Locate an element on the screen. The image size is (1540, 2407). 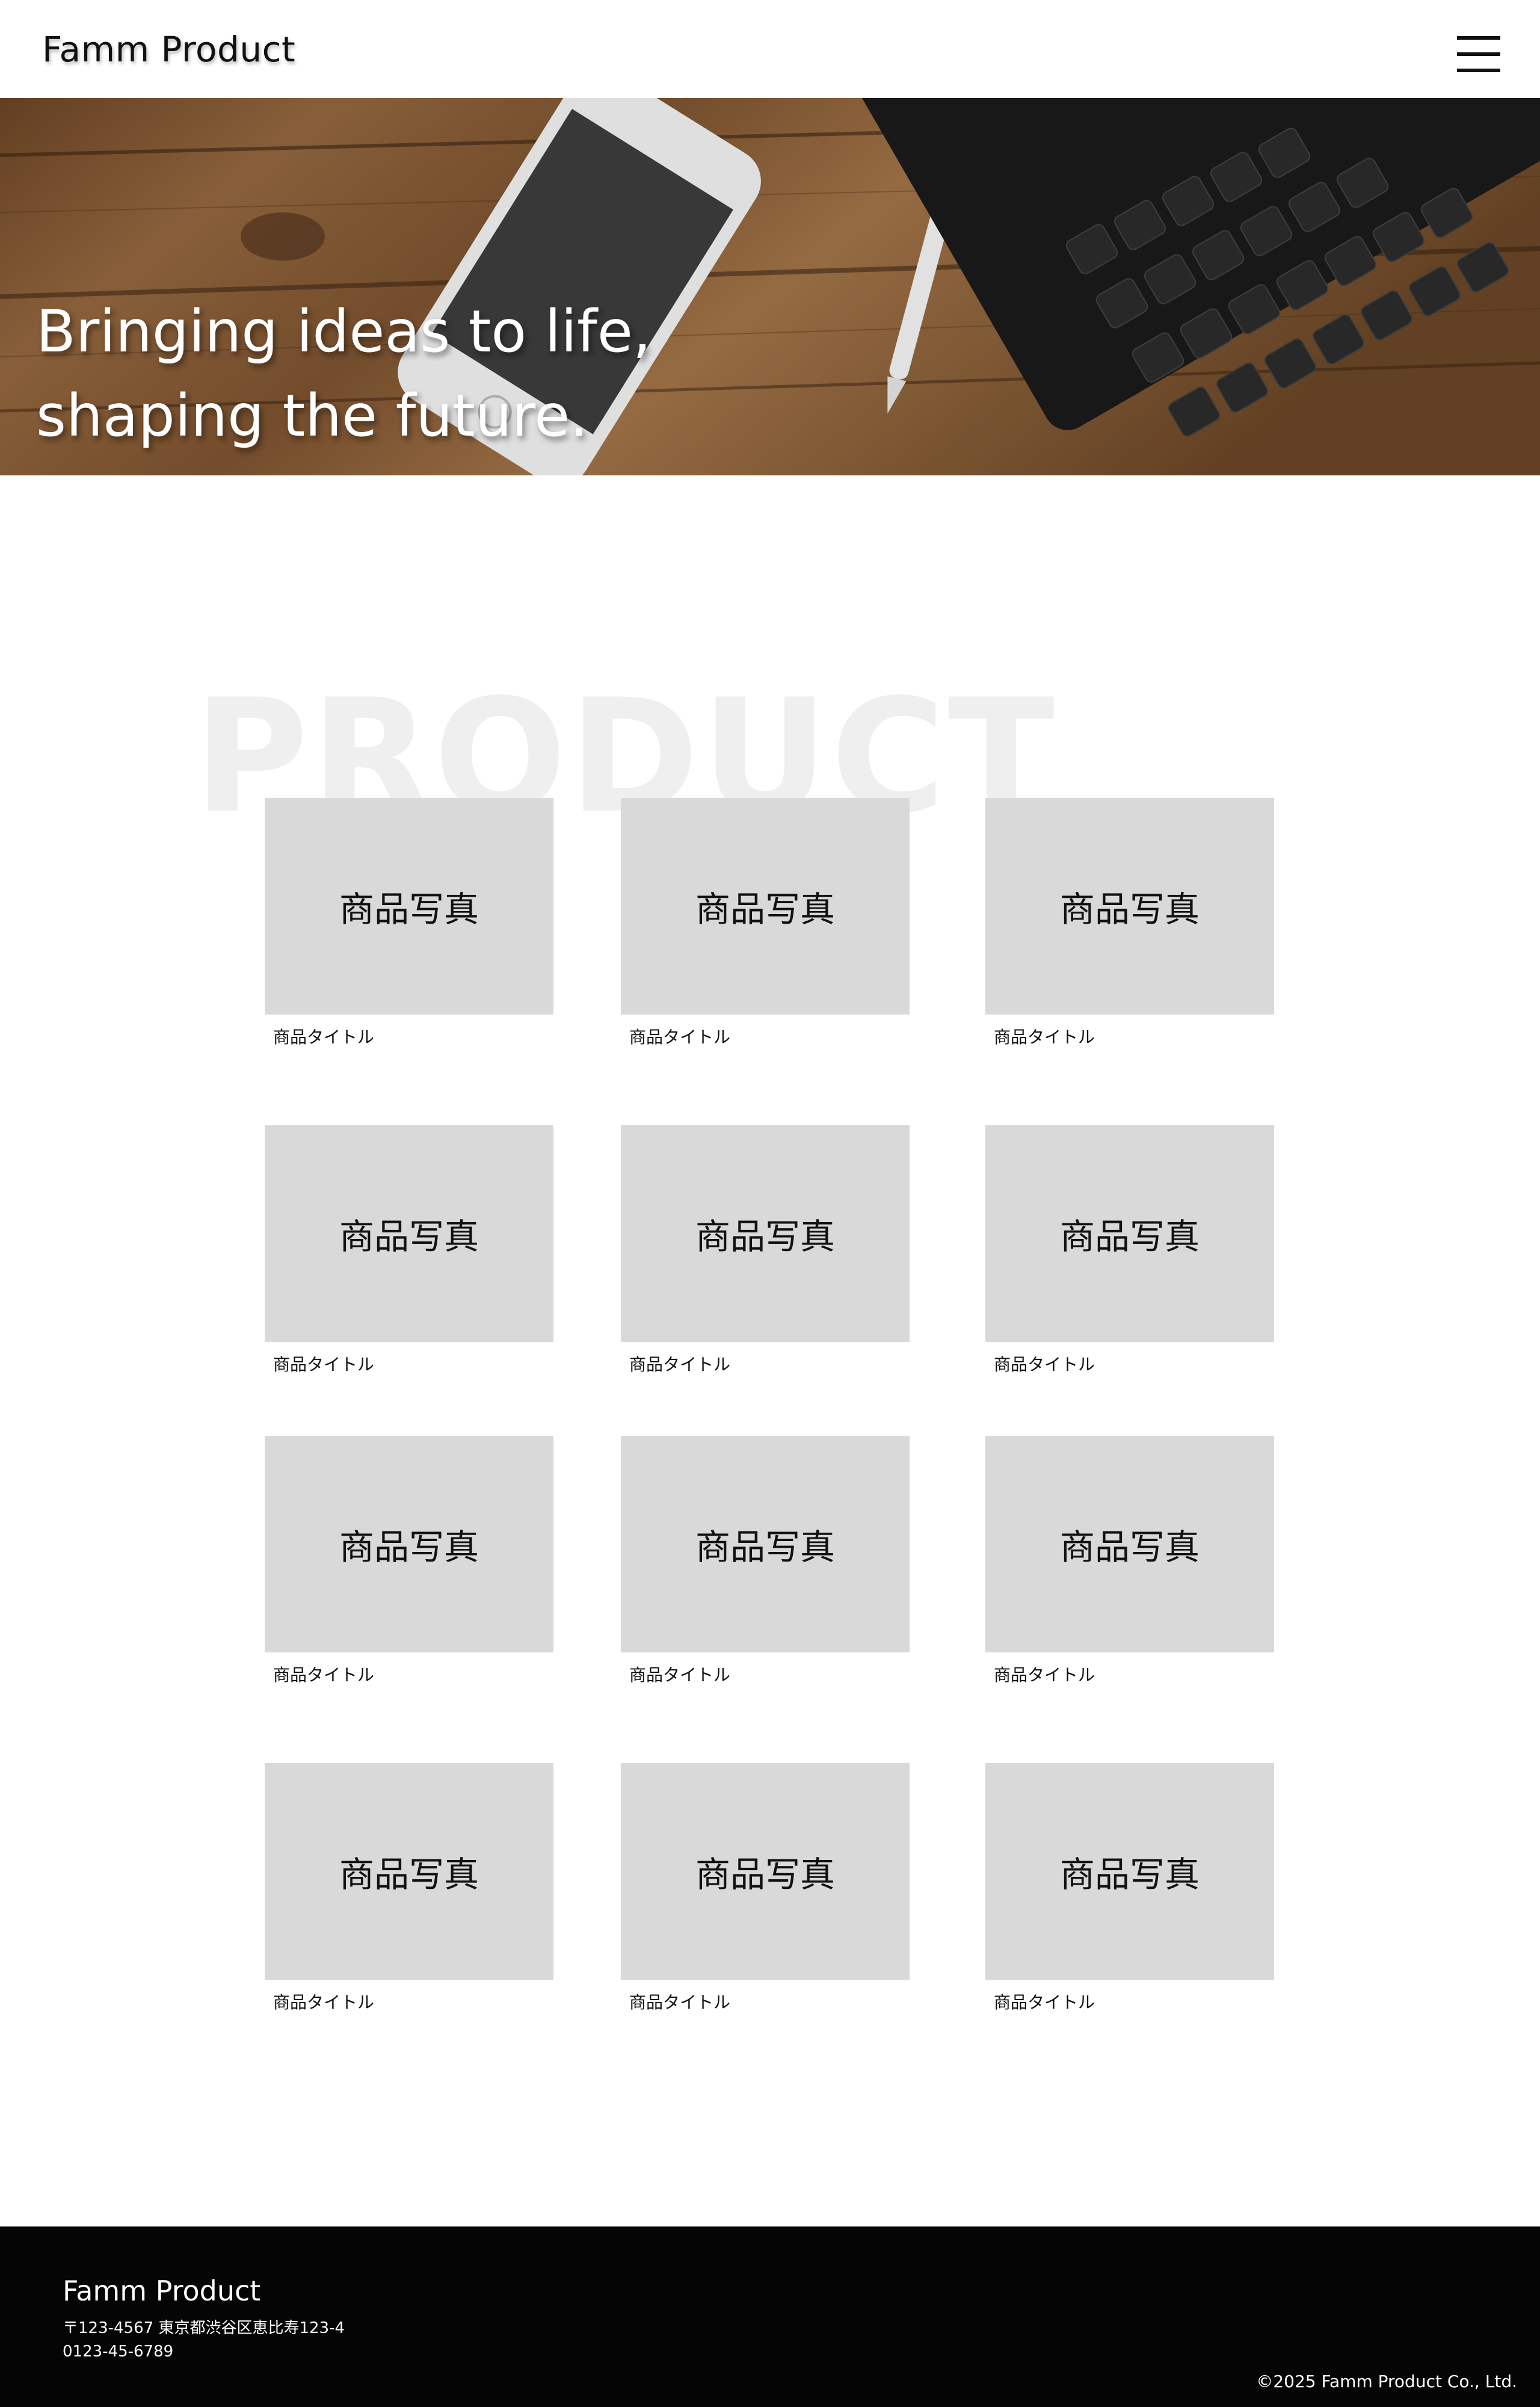
site-header: Famm Product is located at coordinates (770, 49).